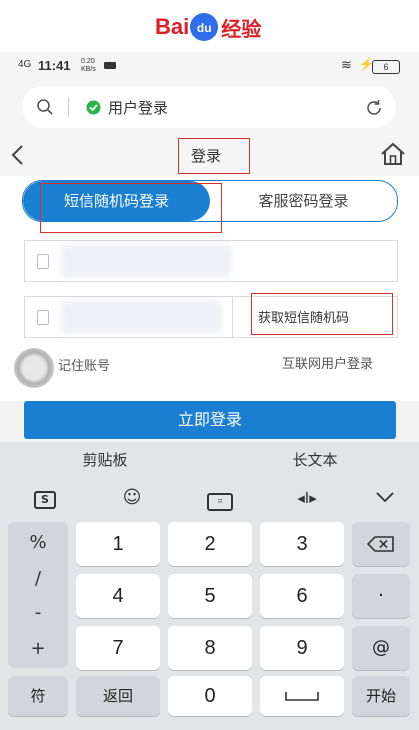 The width and height of the screenshot is (419, 730). I want to click on clock: 11:41, so click(54, 65).